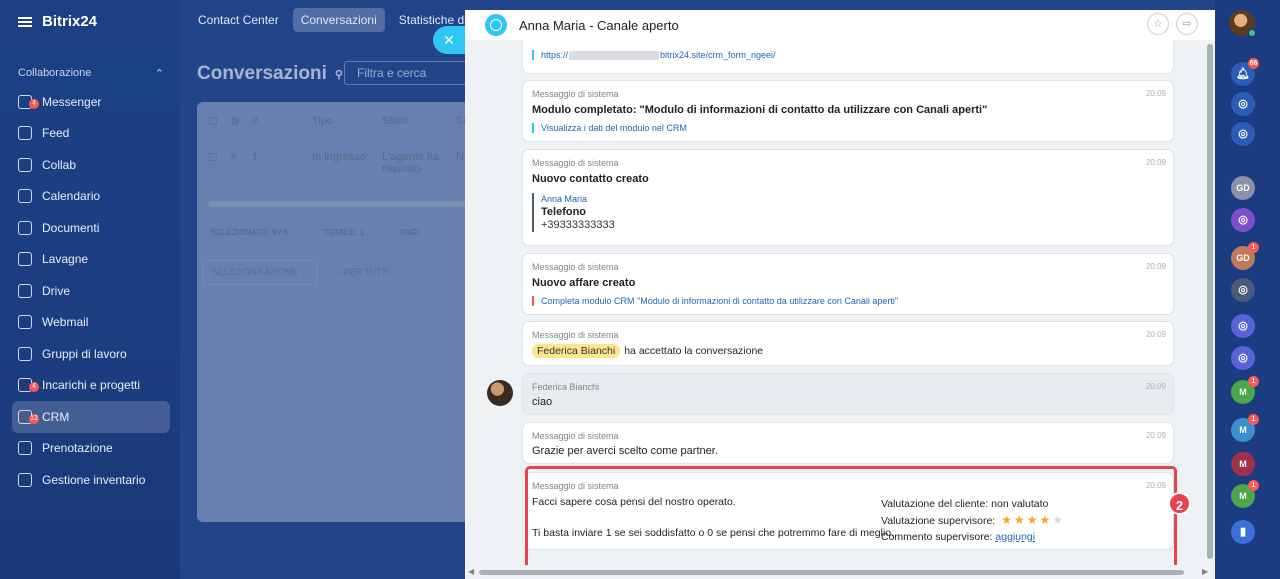 The image size is (1280, 579). Describe the element at coordinates (347, 121) in the screenshot. I see `column-tipo: Tipo` at that location.